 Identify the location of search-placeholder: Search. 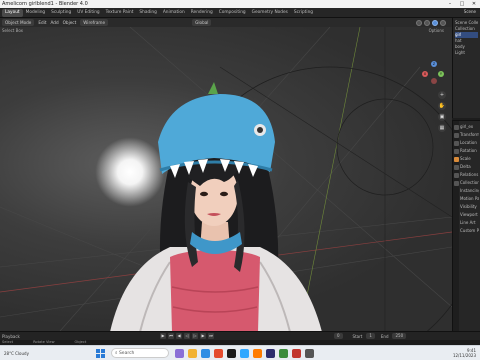
(126, 353).